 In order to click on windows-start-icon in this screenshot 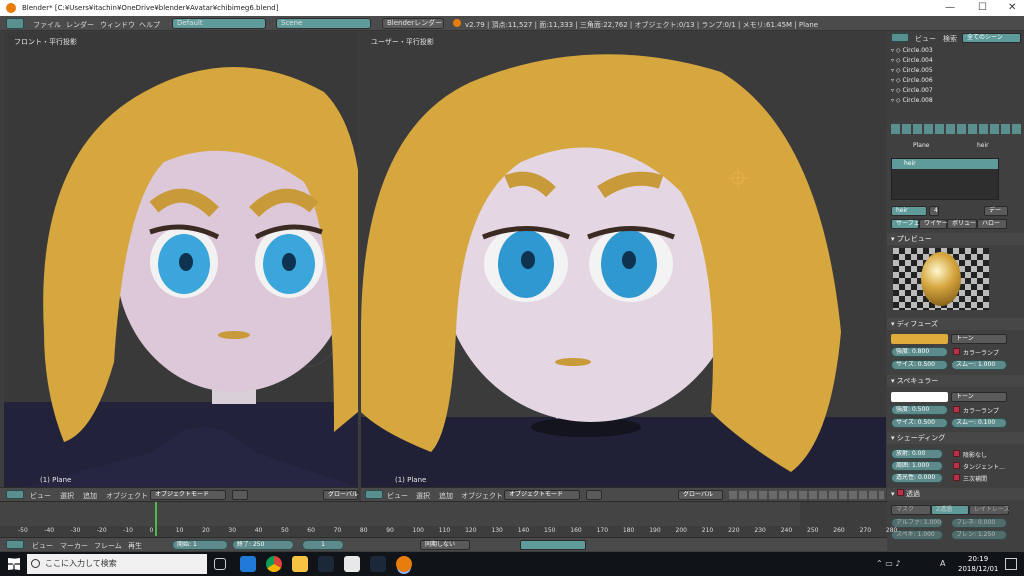, I will do `click(14, 564)`.